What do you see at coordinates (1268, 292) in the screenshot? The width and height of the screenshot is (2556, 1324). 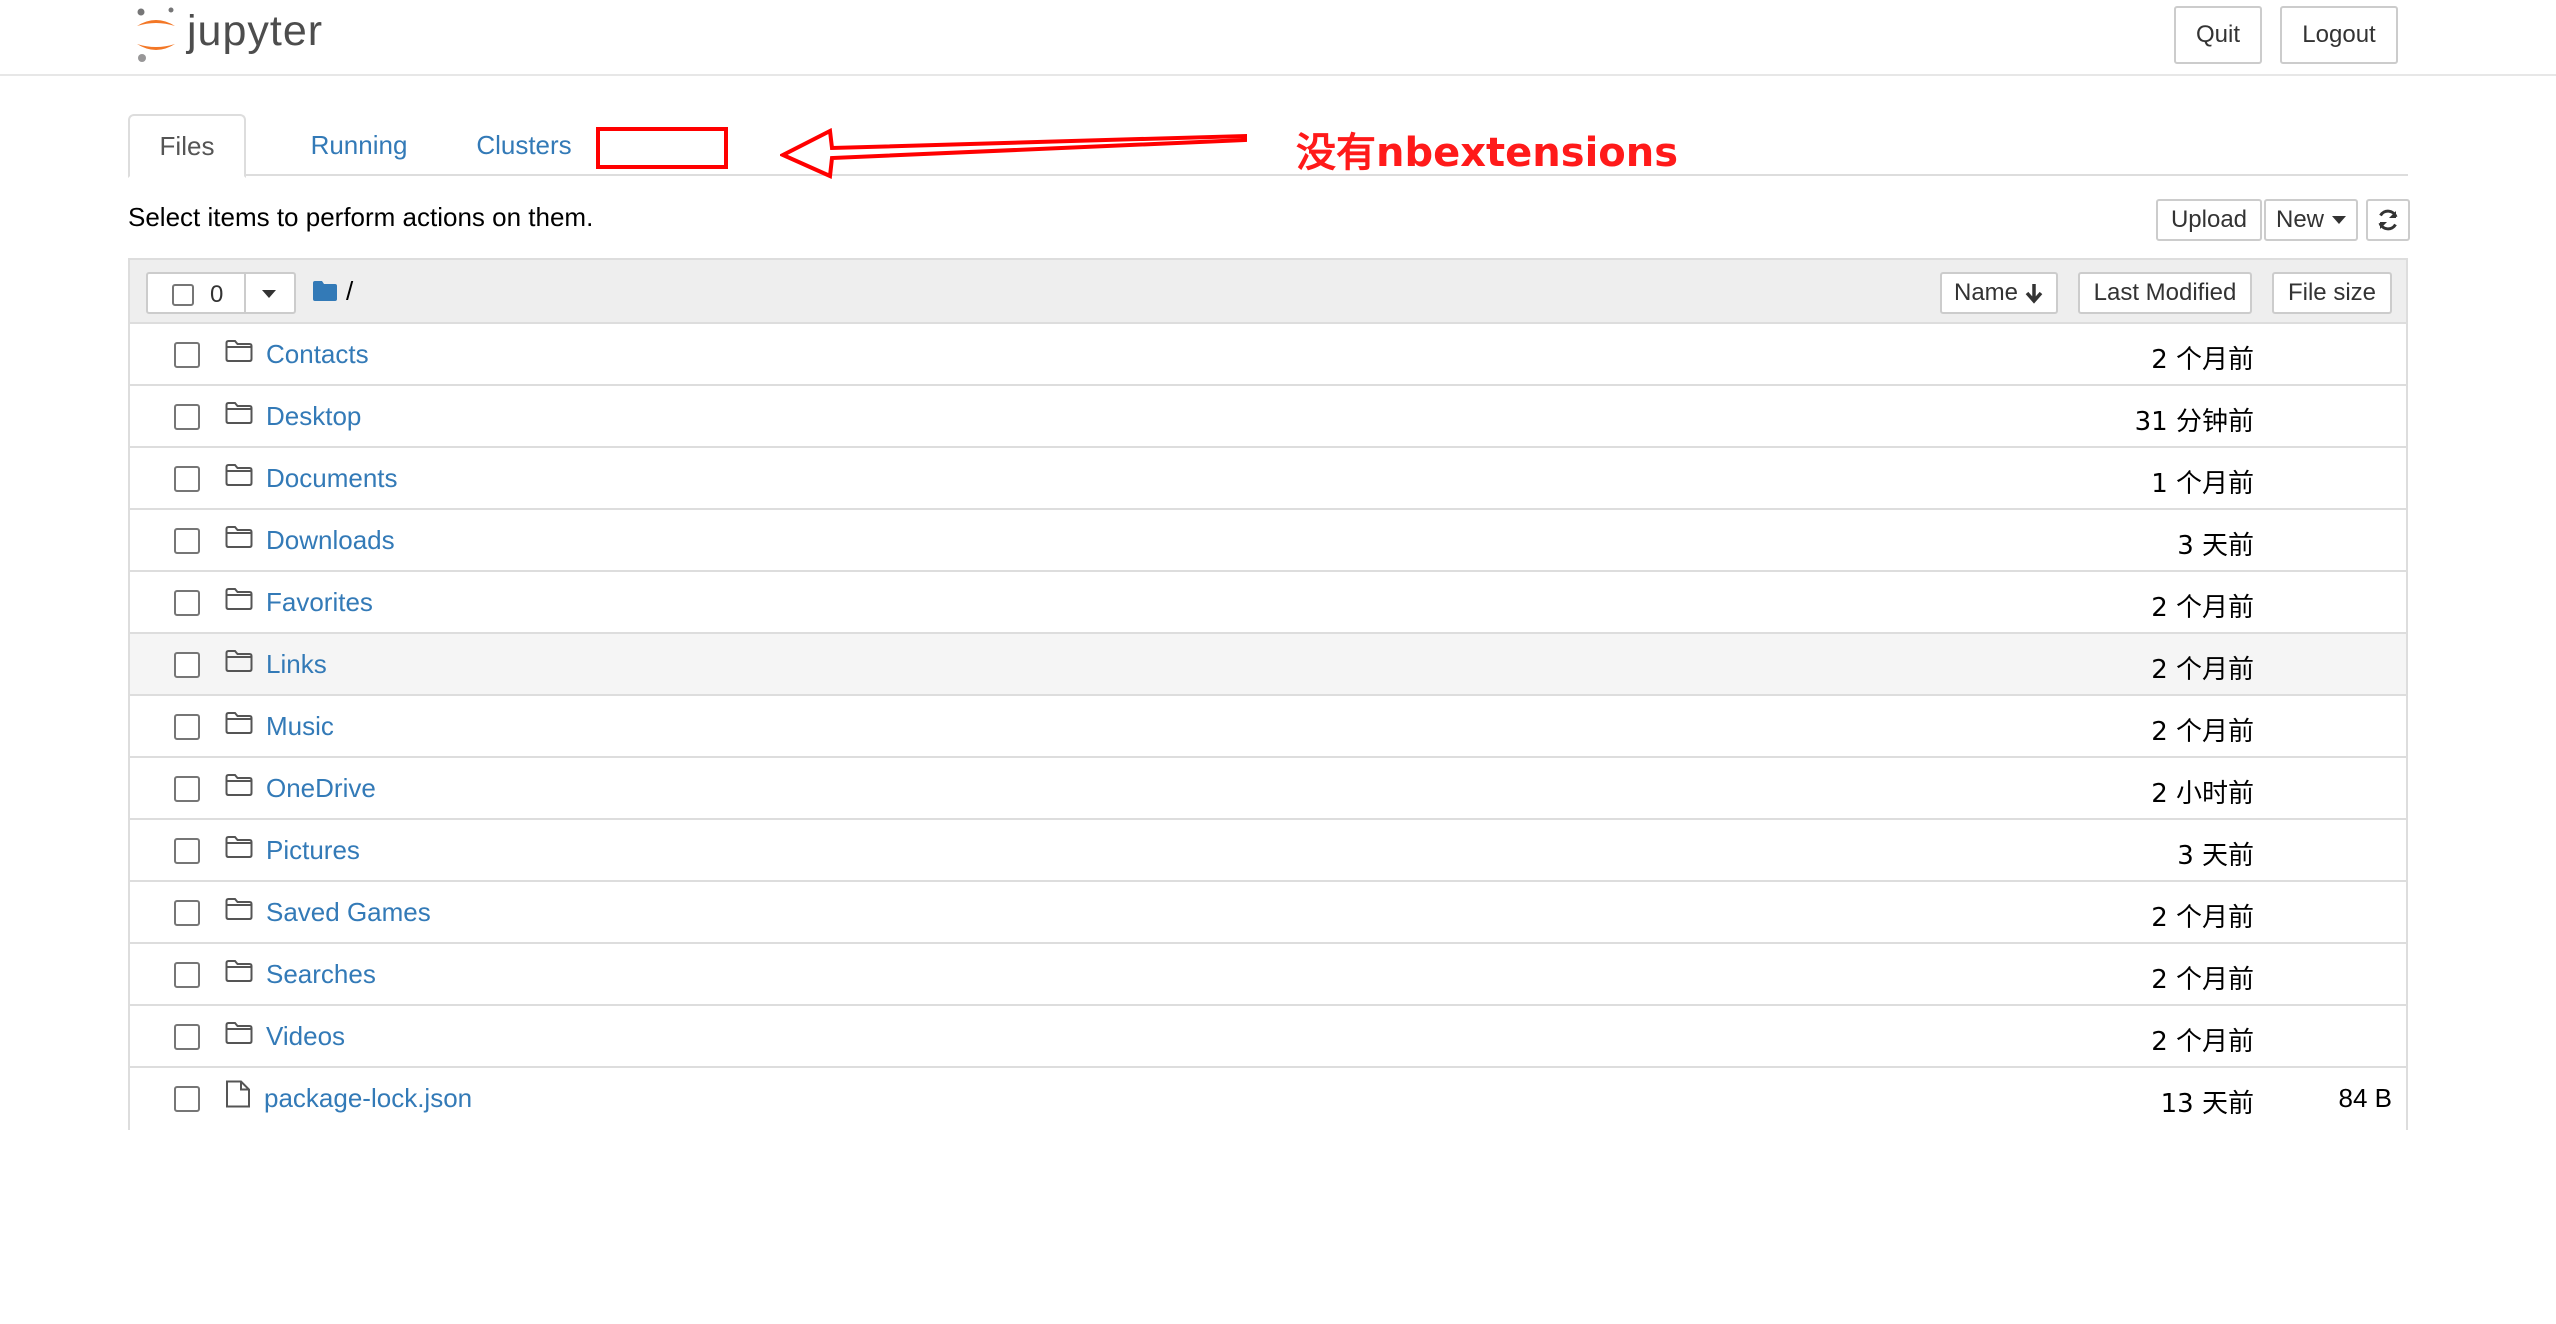 I see `file-list-header: 0 / Name Last Modified File size` at bounding box center [1268, 292].